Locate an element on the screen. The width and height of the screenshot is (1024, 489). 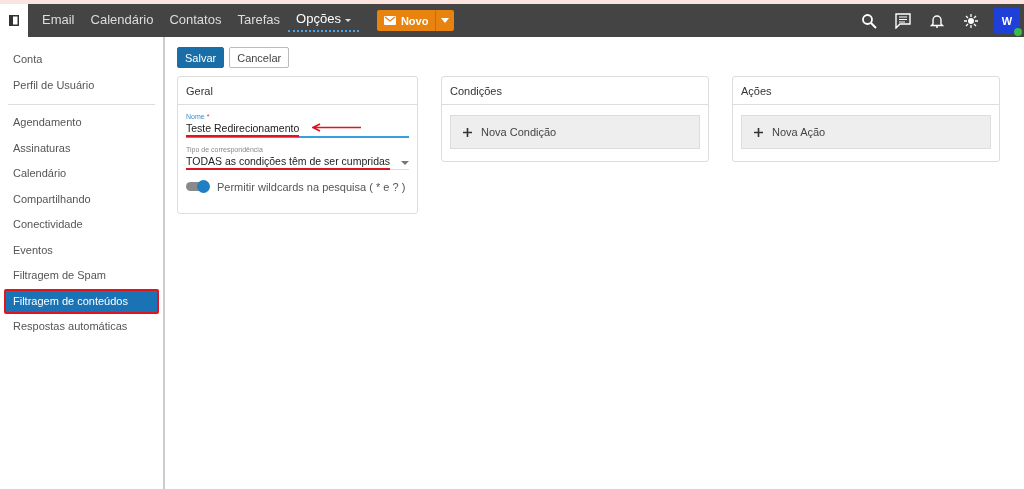
nav-tab: Tarefas is located at coordinates (259, 20).